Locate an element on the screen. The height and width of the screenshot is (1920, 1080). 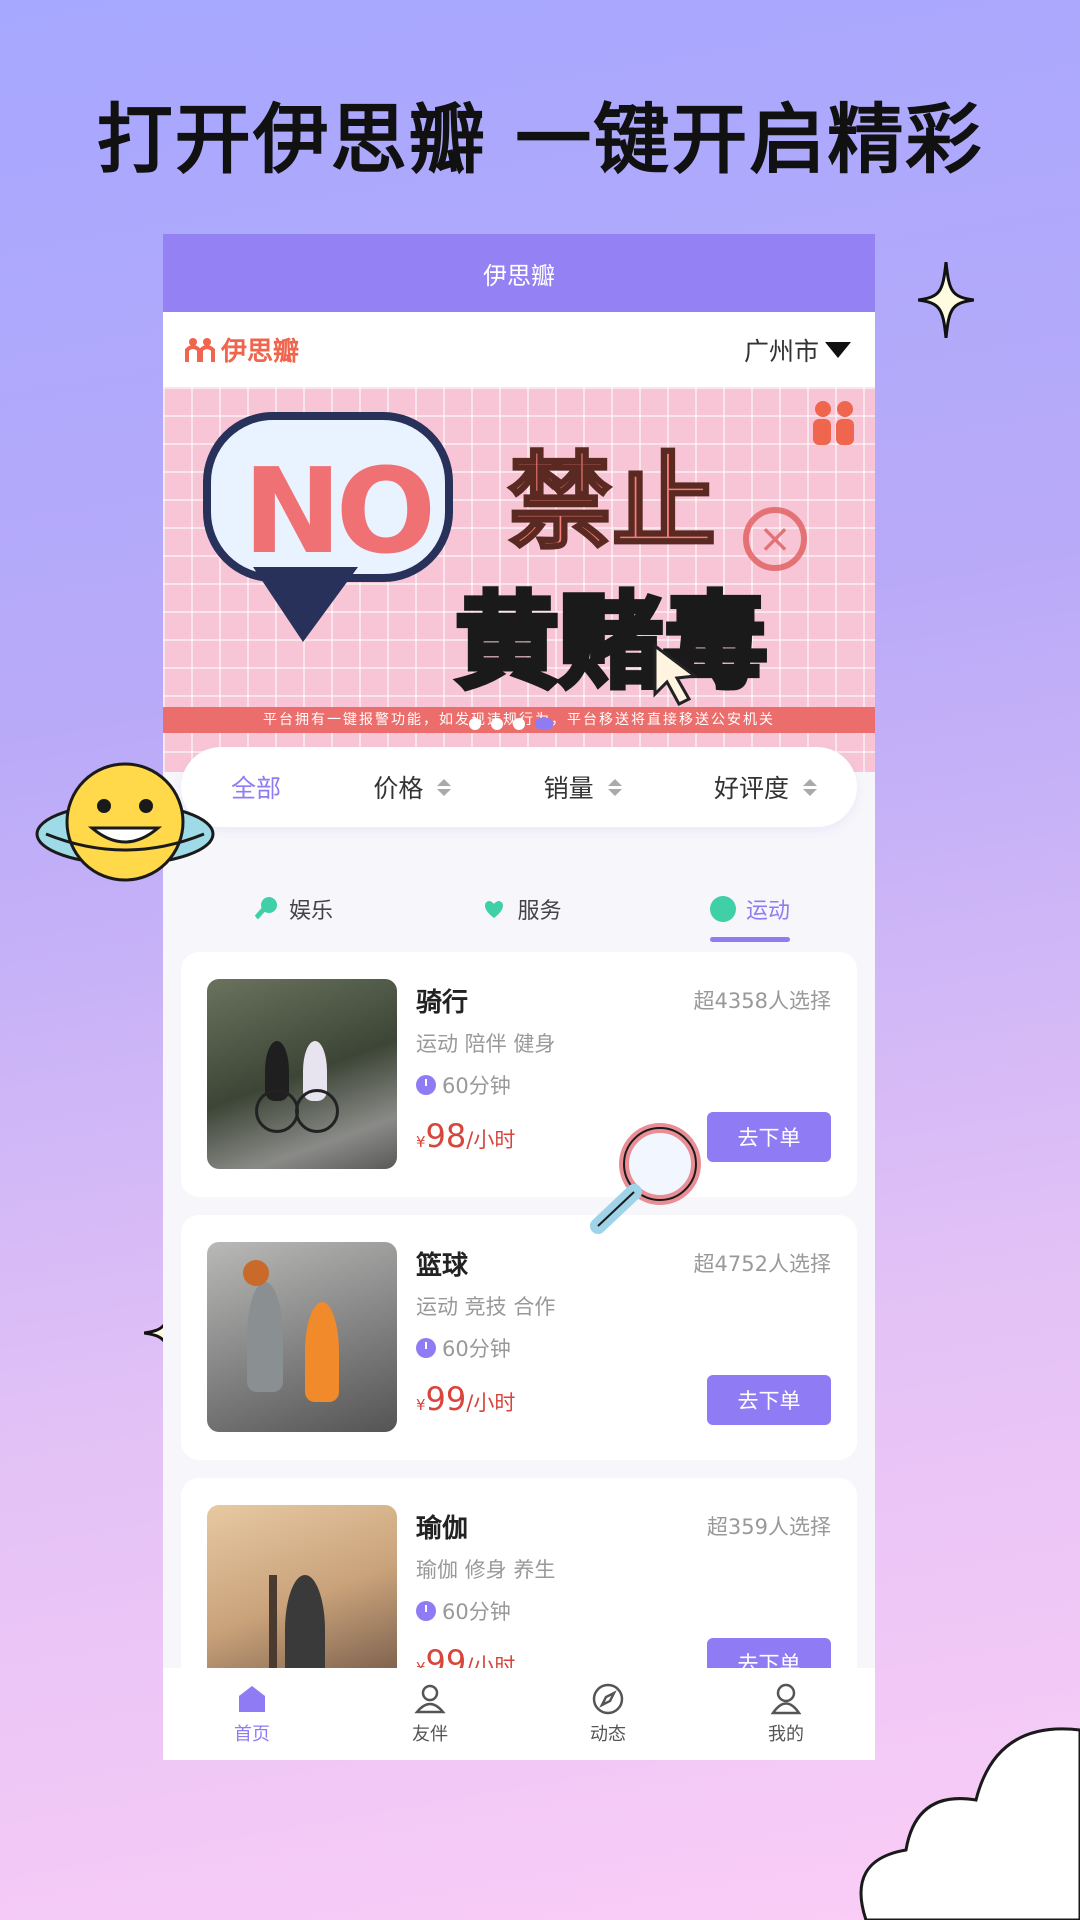
sort-rating-label: 好评度 is located at coordinates (751, 788).